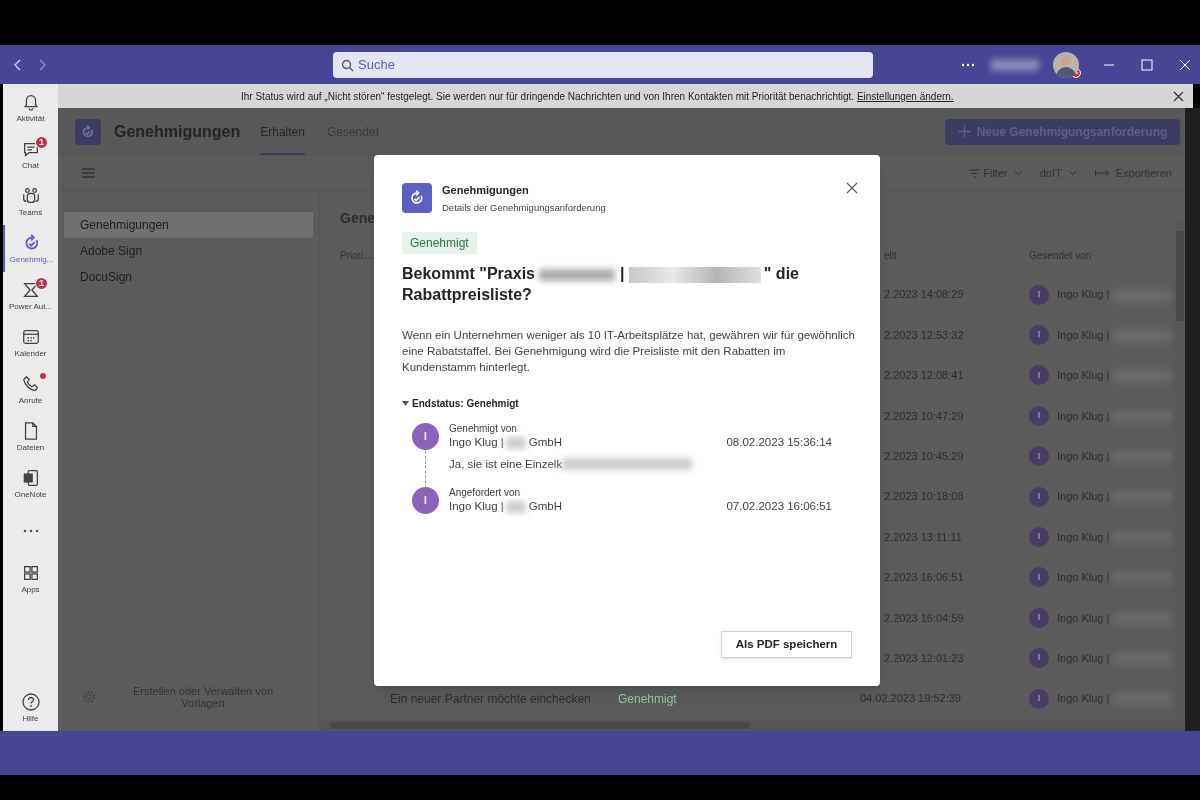 This screenshot has height=800, width=1200. Describe the element at coordinates (485, 493) in the screenshot. I see `timeline-role: Angefordert von` at that location.